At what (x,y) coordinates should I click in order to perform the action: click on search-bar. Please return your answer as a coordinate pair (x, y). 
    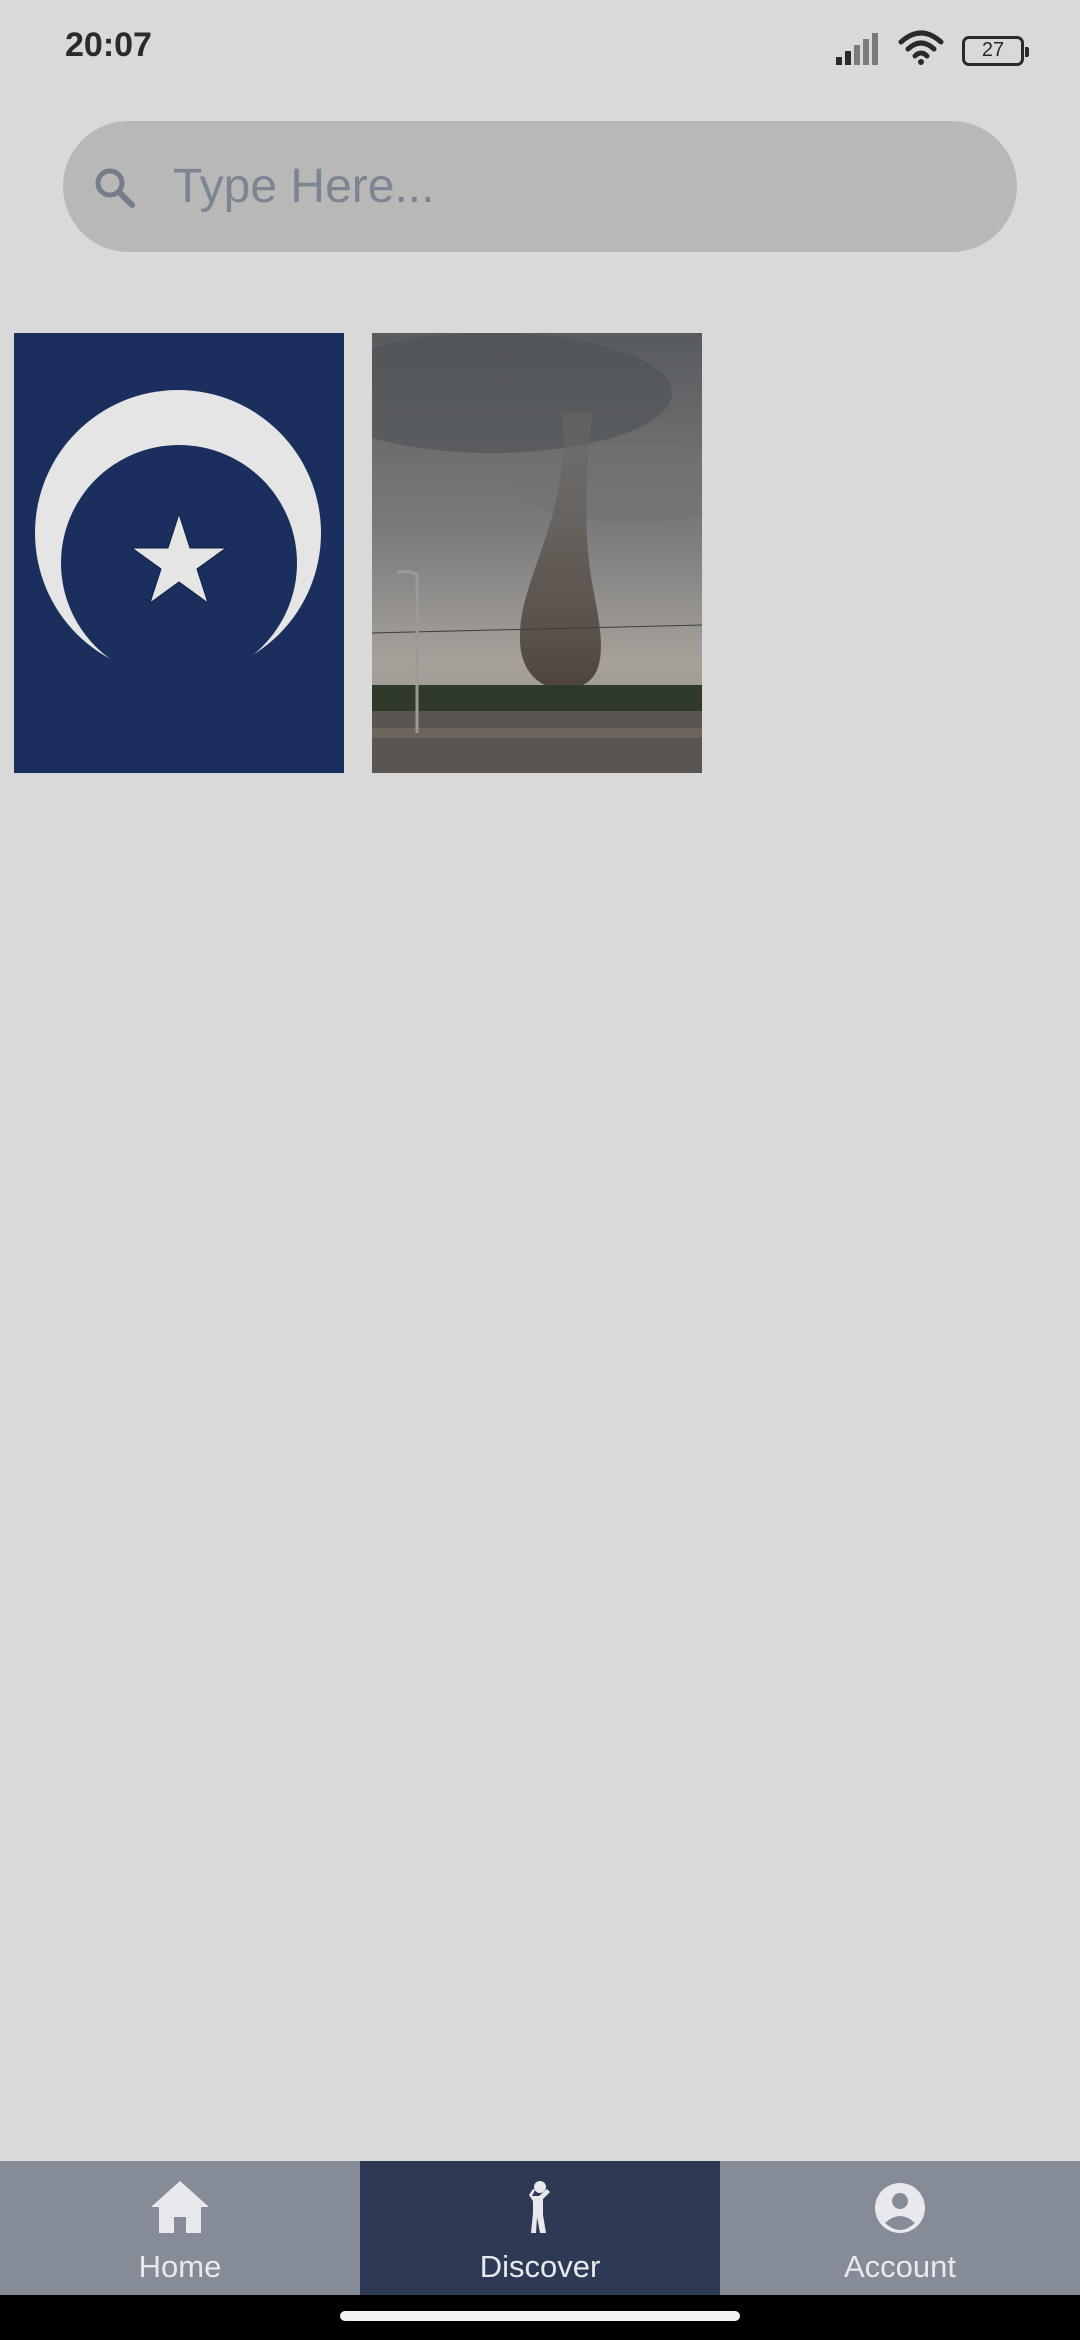
    Looking at the image, I should click on (540, 186).